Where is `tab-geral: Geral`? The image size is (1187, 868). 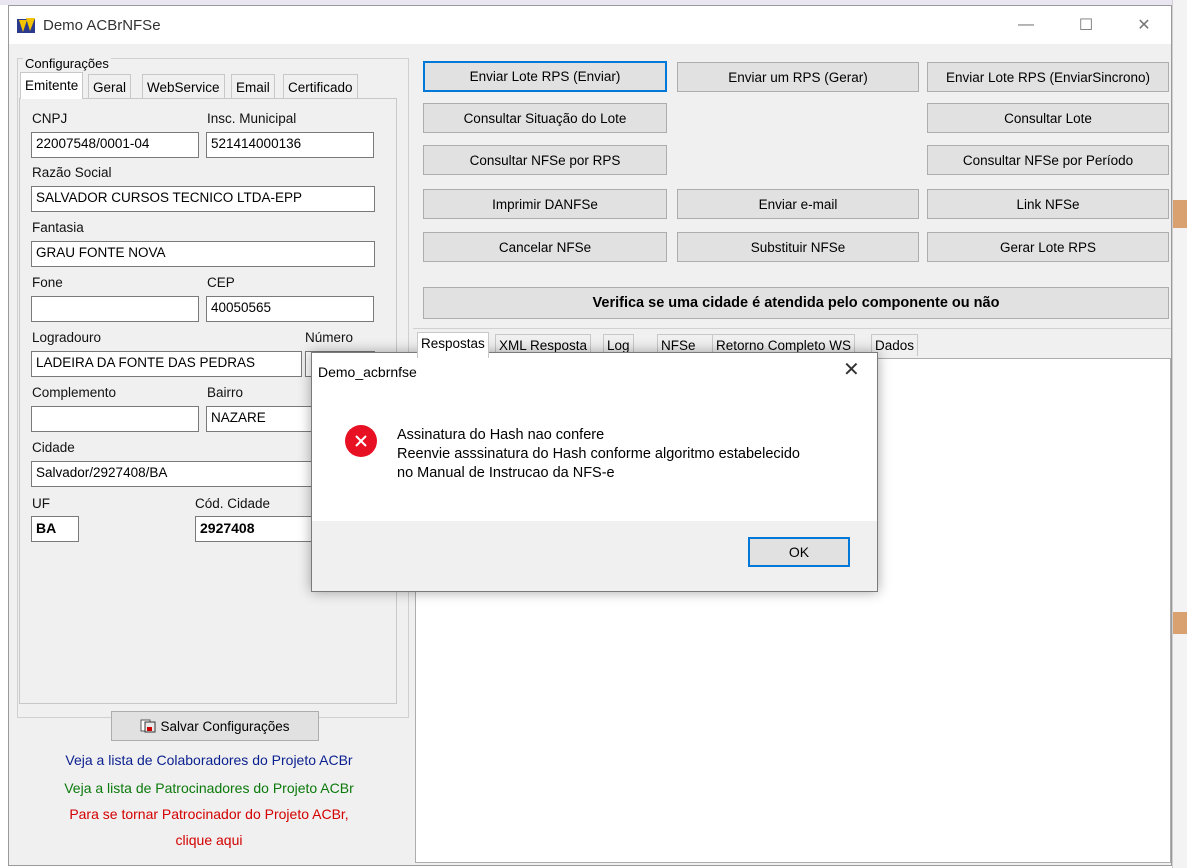
tab-geral: Geral is located at coordinates (110, 86).